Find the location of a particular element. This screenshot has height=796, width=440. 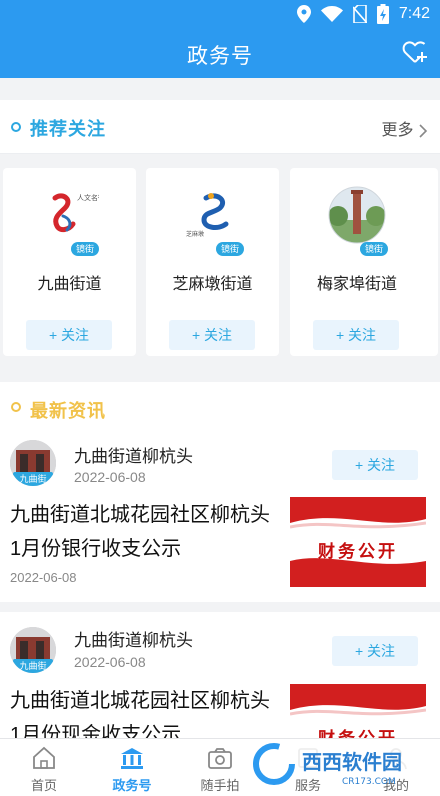

no-sim-icon is located at coordinates (359, 14).